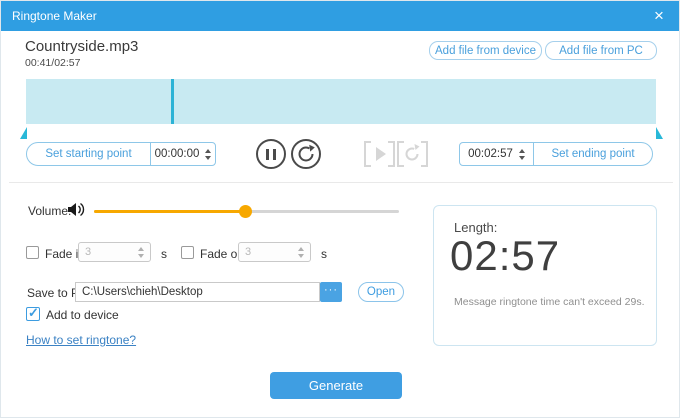 The height and width of the screenshot is (418, 680). I want to click on fade-out-unit: s, so click(324, 254).